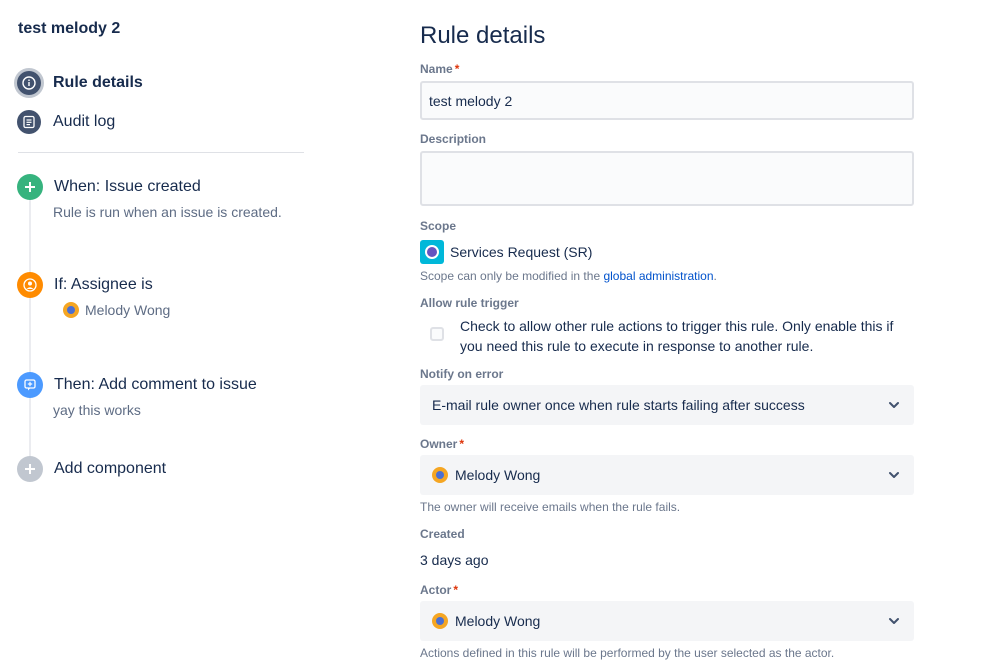  I want to click on sidebar-divider, so click(161, 152).